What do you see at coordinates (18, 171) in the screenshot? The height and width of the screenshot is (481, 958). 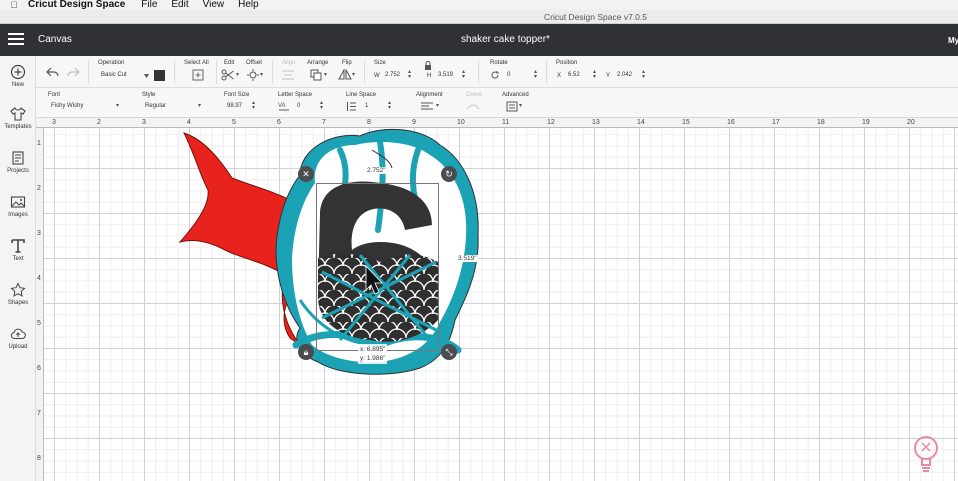 I see `sidebar-item-label: Projects` at bounding box center [18, 171].